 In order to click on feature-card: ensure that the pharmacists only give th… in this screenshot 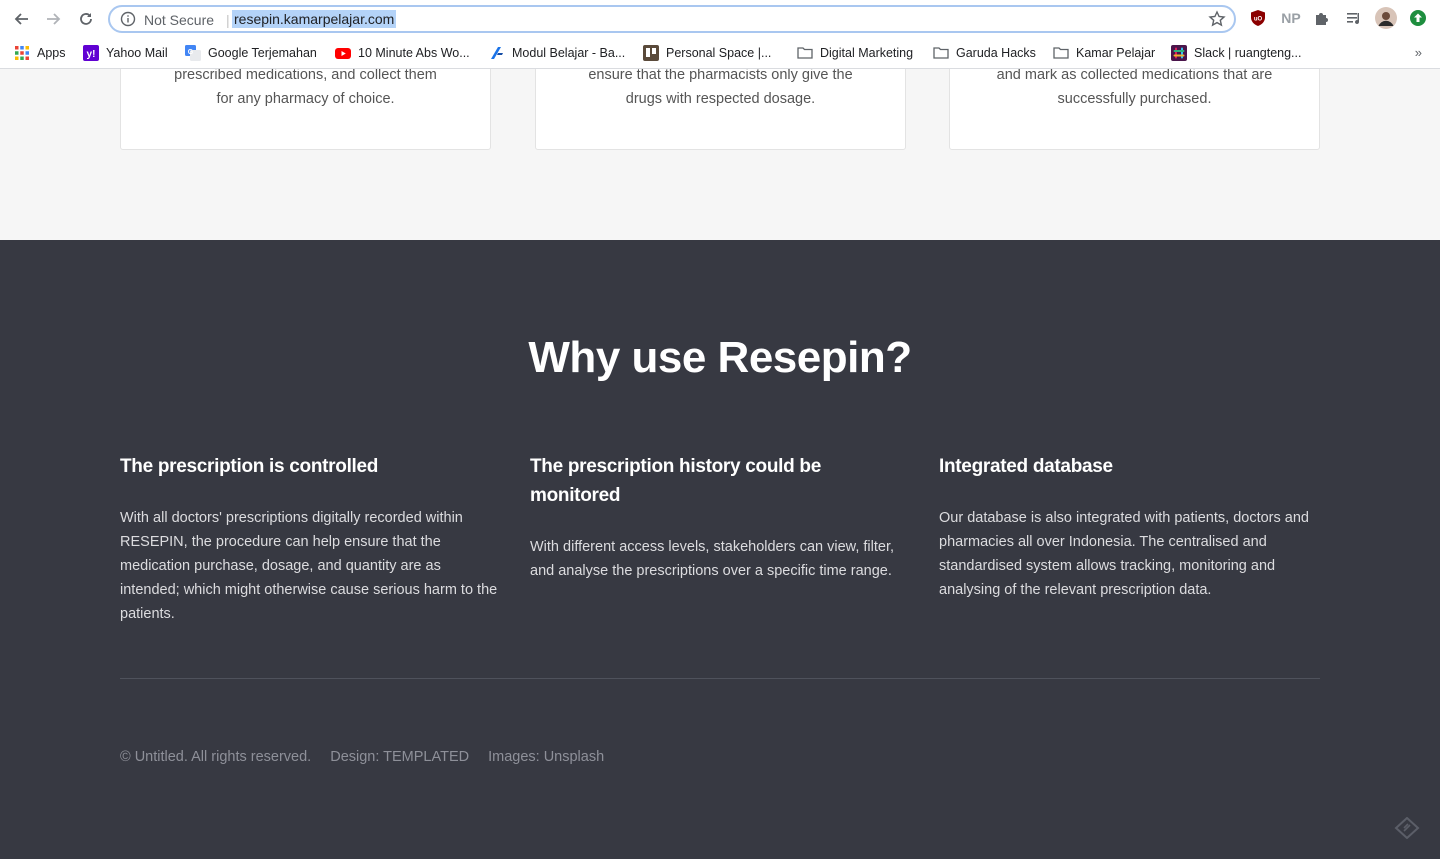, I will do `click(720, 109)`.